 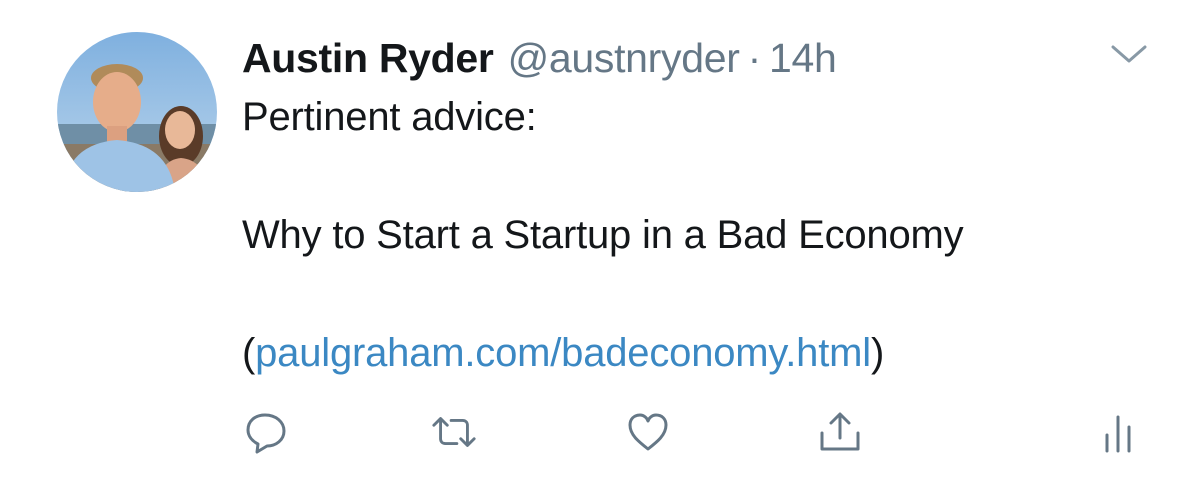 What do you see at coordinates (624, 58) in the screenshot?
I see `user-handle: @austnryder` at bounding box center [624, 58].